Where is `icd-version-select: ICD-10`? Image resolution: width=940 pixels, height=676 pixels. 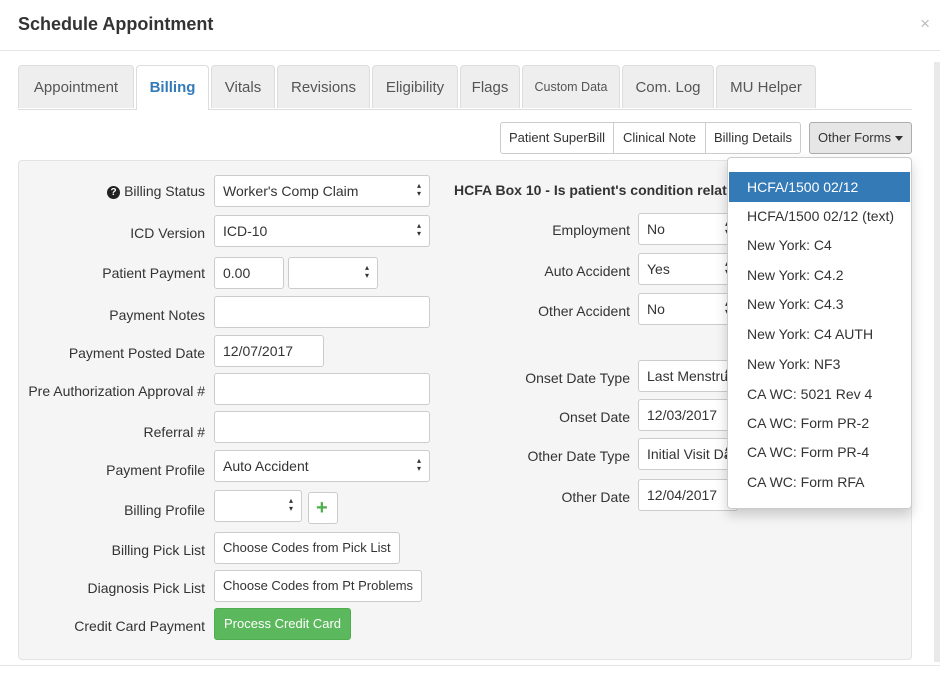
icd-version-select: ICD-10 is located at coordinates (322, 231).